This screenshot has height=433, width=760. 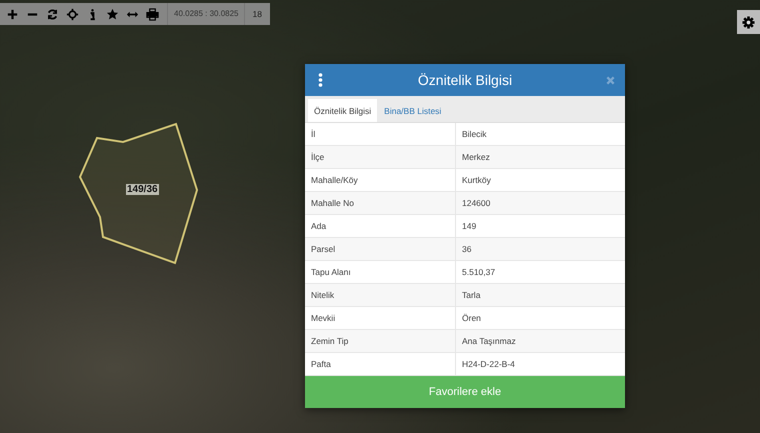 I want to click on table-cell-text: Nitelik, so click(x=323, y=295).